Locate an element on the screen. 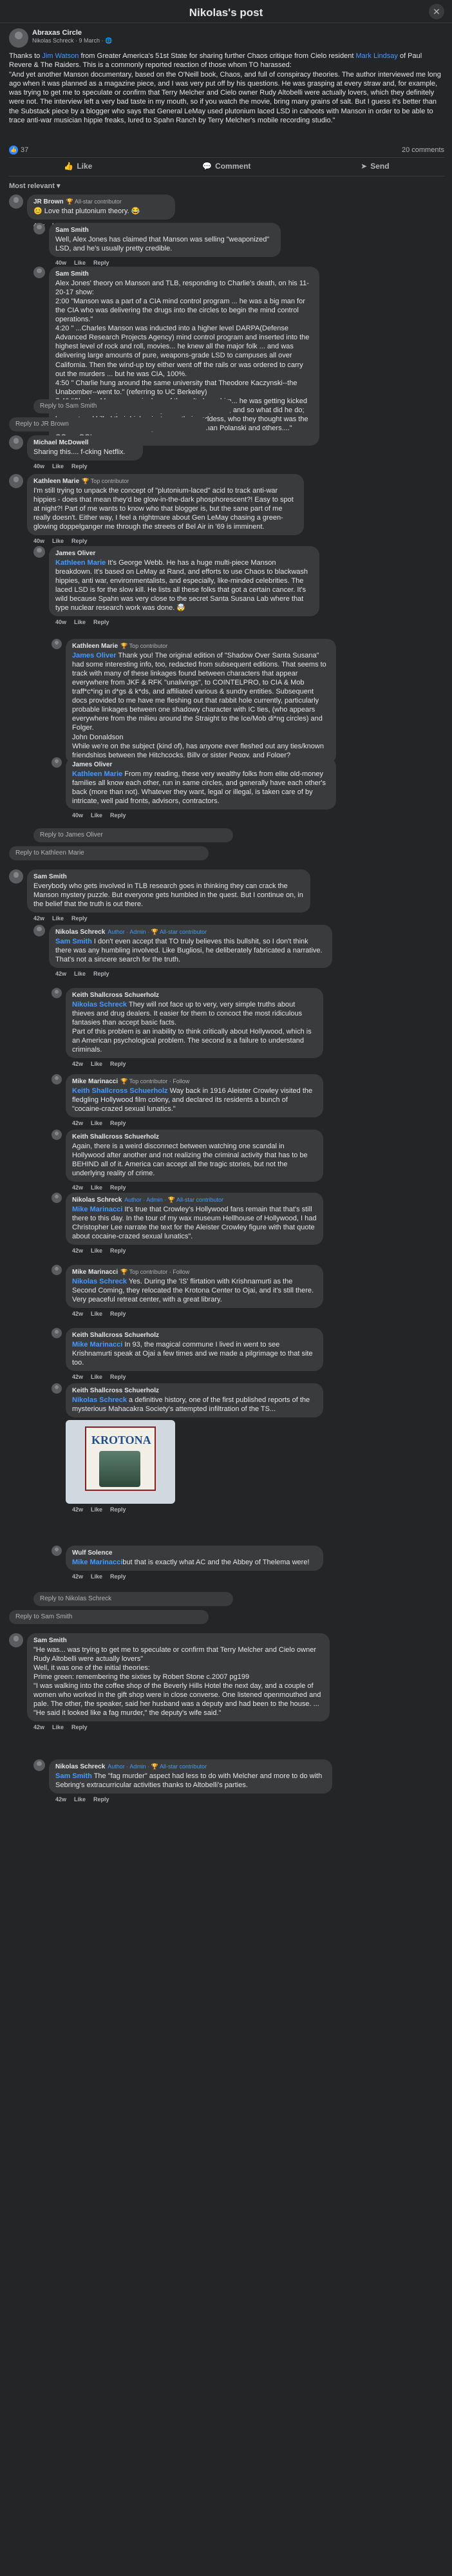  post-author-line: Nikolas Schreck · 9 March · 🌐 is located at coordinates (72, 41).